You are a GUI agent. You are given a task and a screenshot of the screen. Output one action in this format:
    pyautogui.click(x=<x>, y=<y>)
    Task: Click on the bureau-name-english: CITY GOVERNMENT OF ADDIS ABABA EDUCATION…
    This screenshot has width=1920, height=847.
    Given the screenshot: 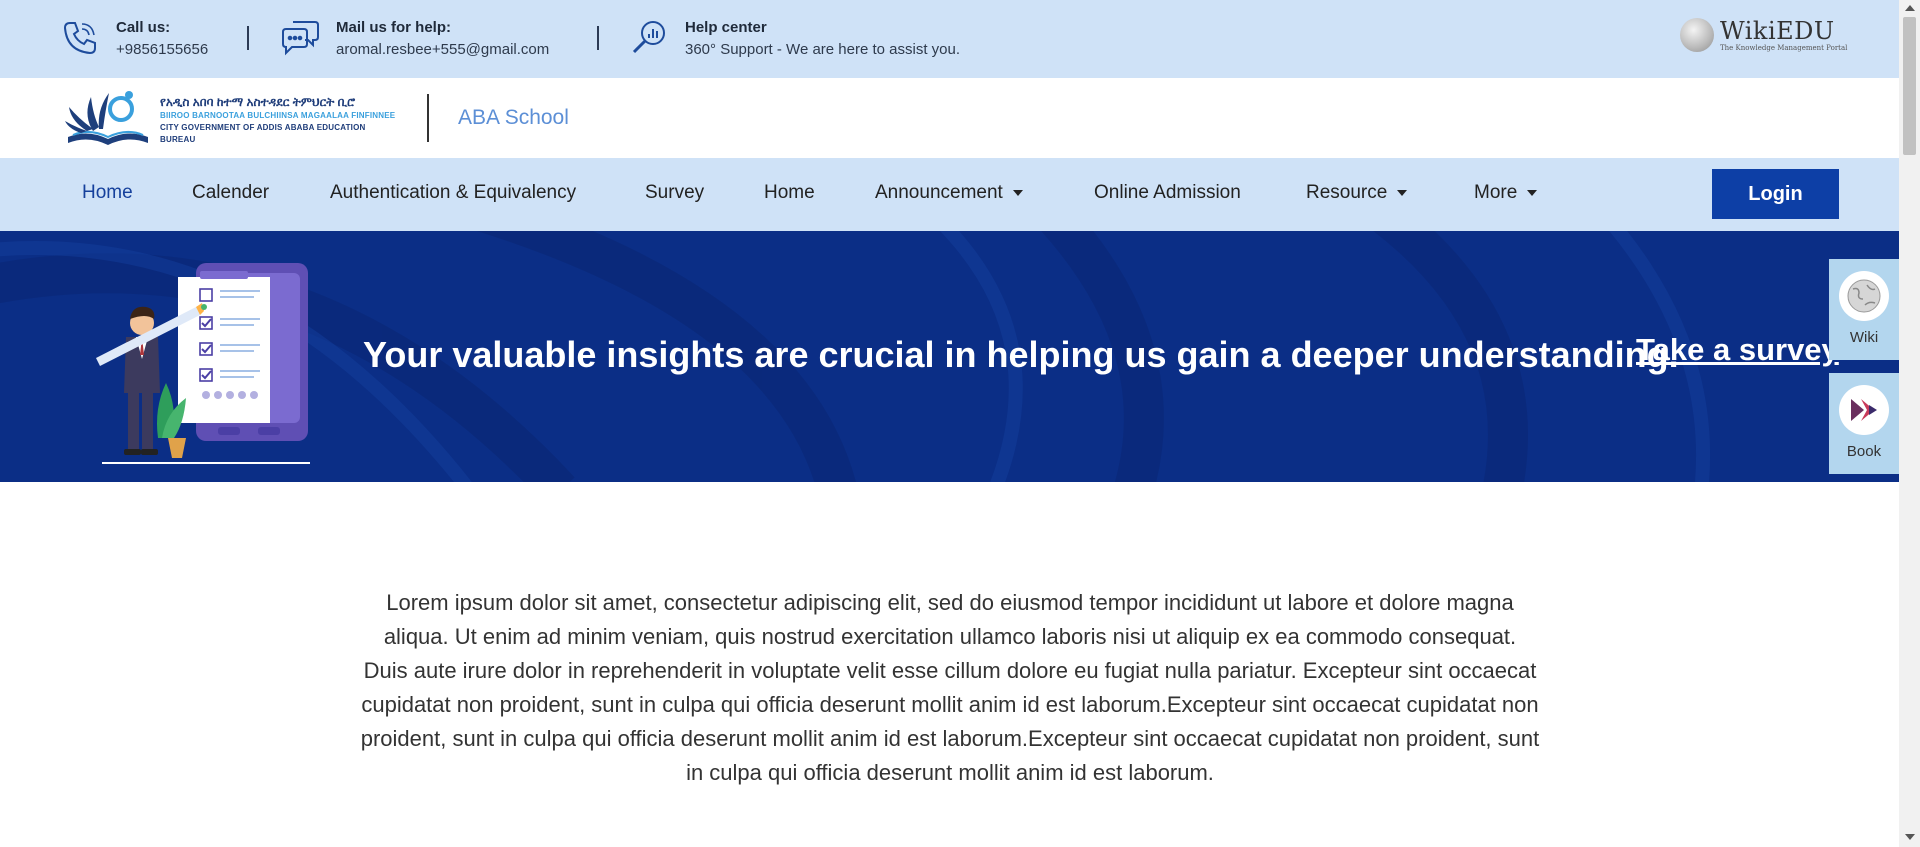 What is the action you would take?
    pyautogui.click(x=263, y=133)
    